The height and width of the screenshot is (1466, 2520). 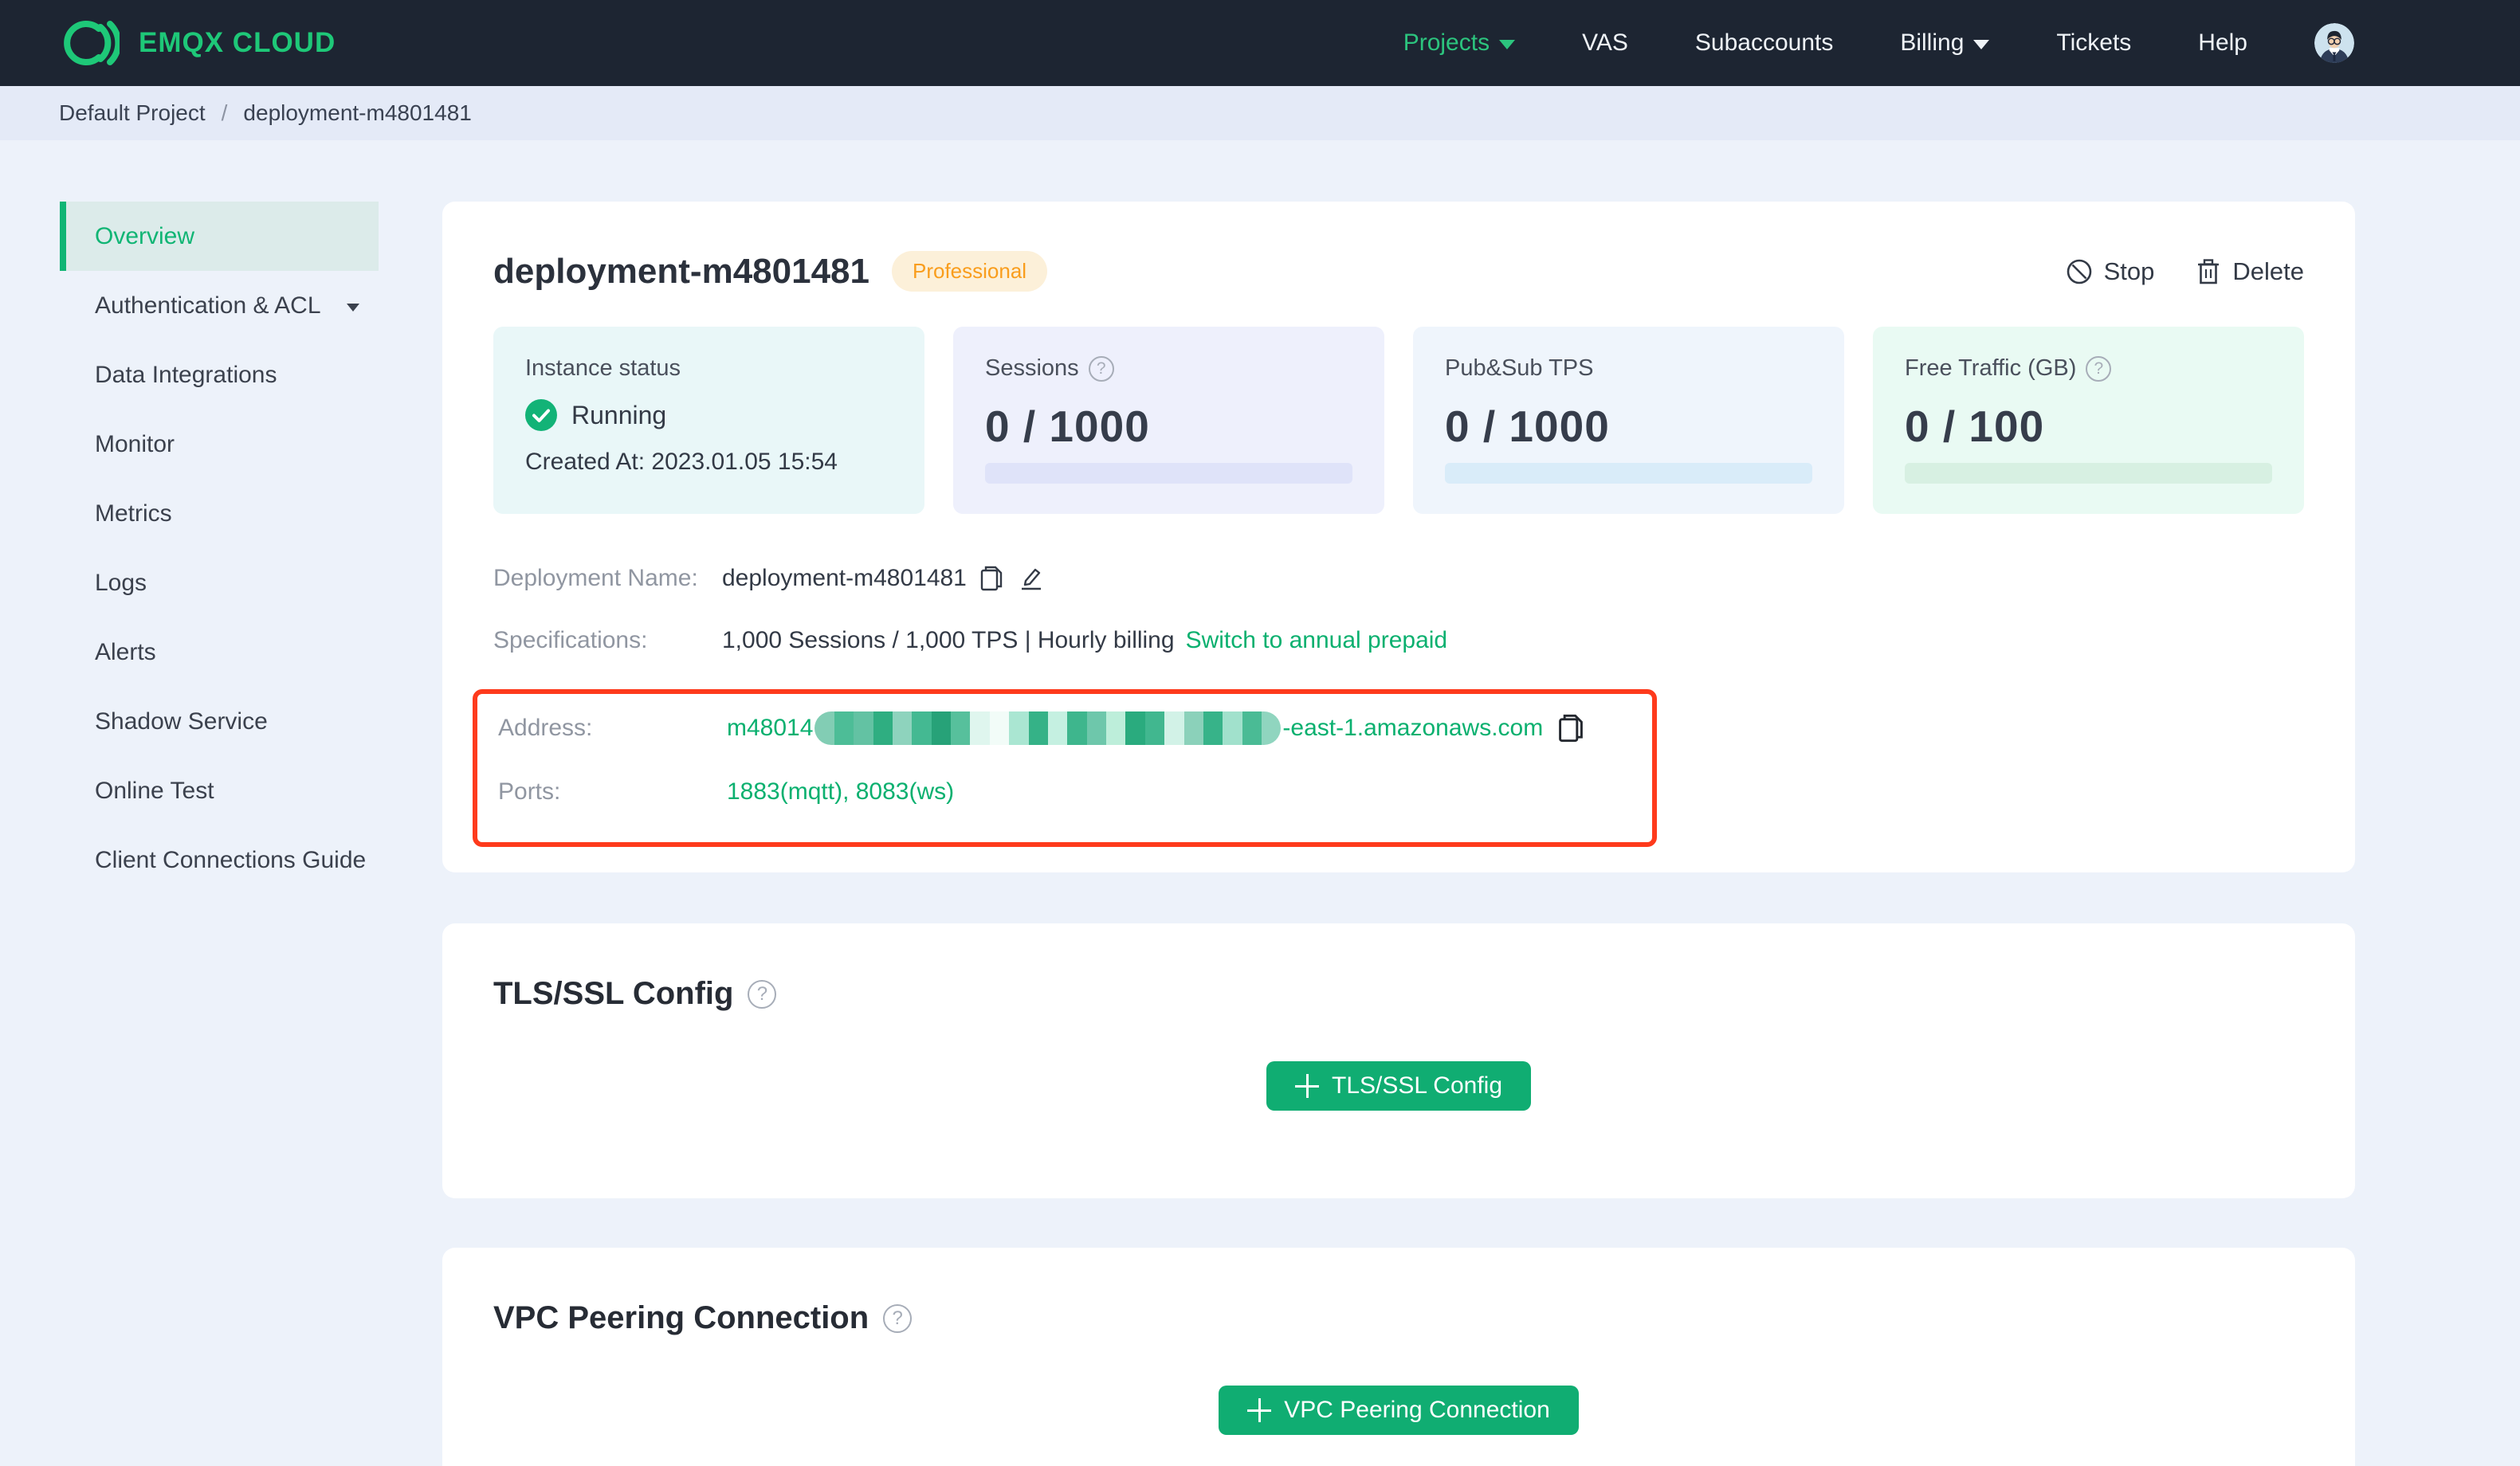 What do you see at coordinates (1628, 420) in the screenshot?
I see `pubsub-tps-card: Pub&Sub TPS 0 / 1000` at bounding box center [1628, 420].